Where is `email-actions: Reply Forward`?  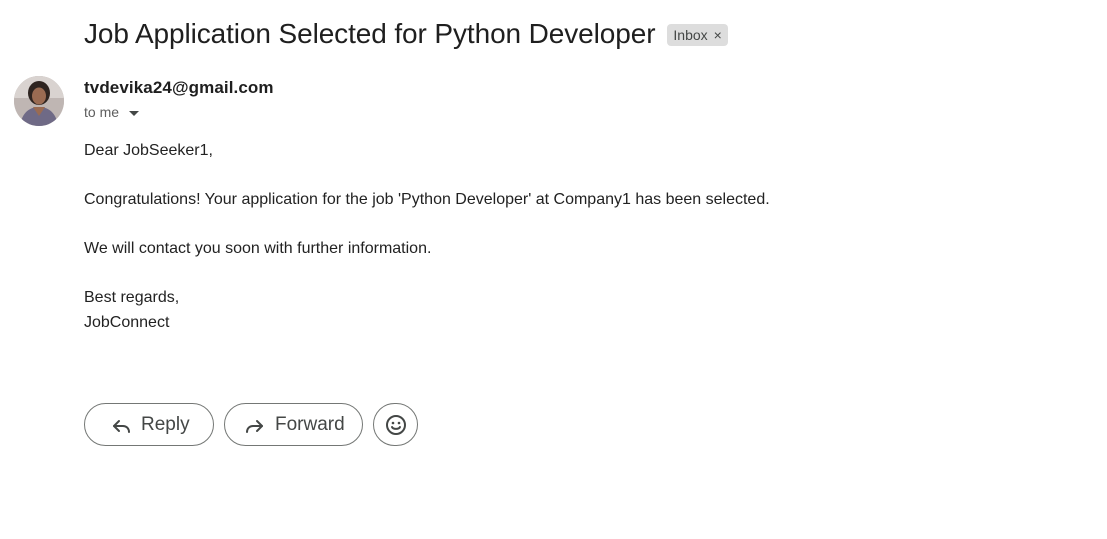
email-actions: Reply Forward is located at coordinates (251, 424).